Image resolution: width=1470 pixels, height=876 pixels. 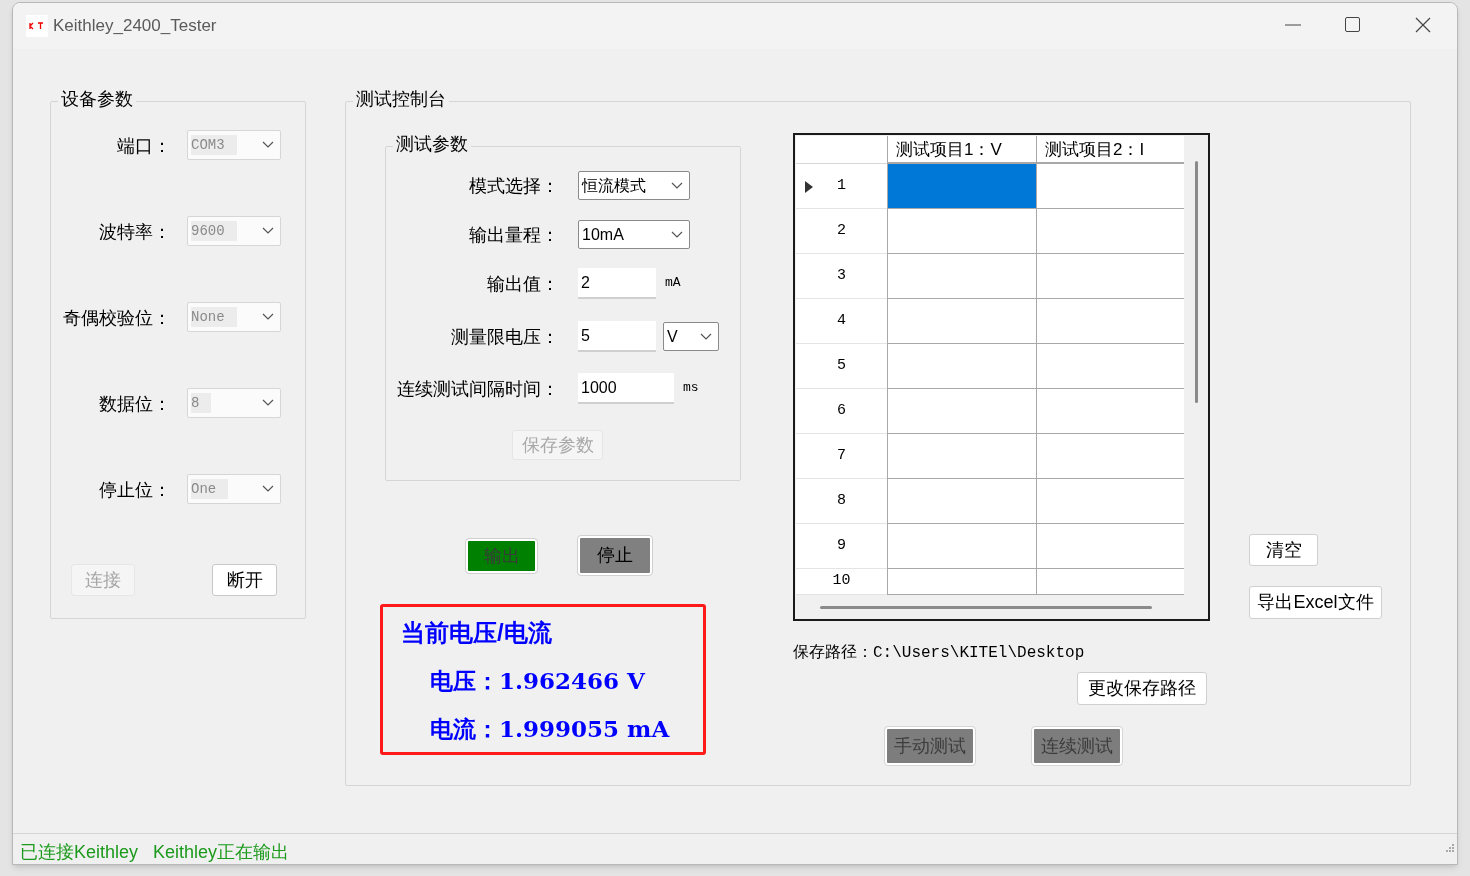 What do you see at coordinates (1110, 150) in the screenshot?
I see `column-header: 测试项目2：I` at bounding box center [1110, 150].